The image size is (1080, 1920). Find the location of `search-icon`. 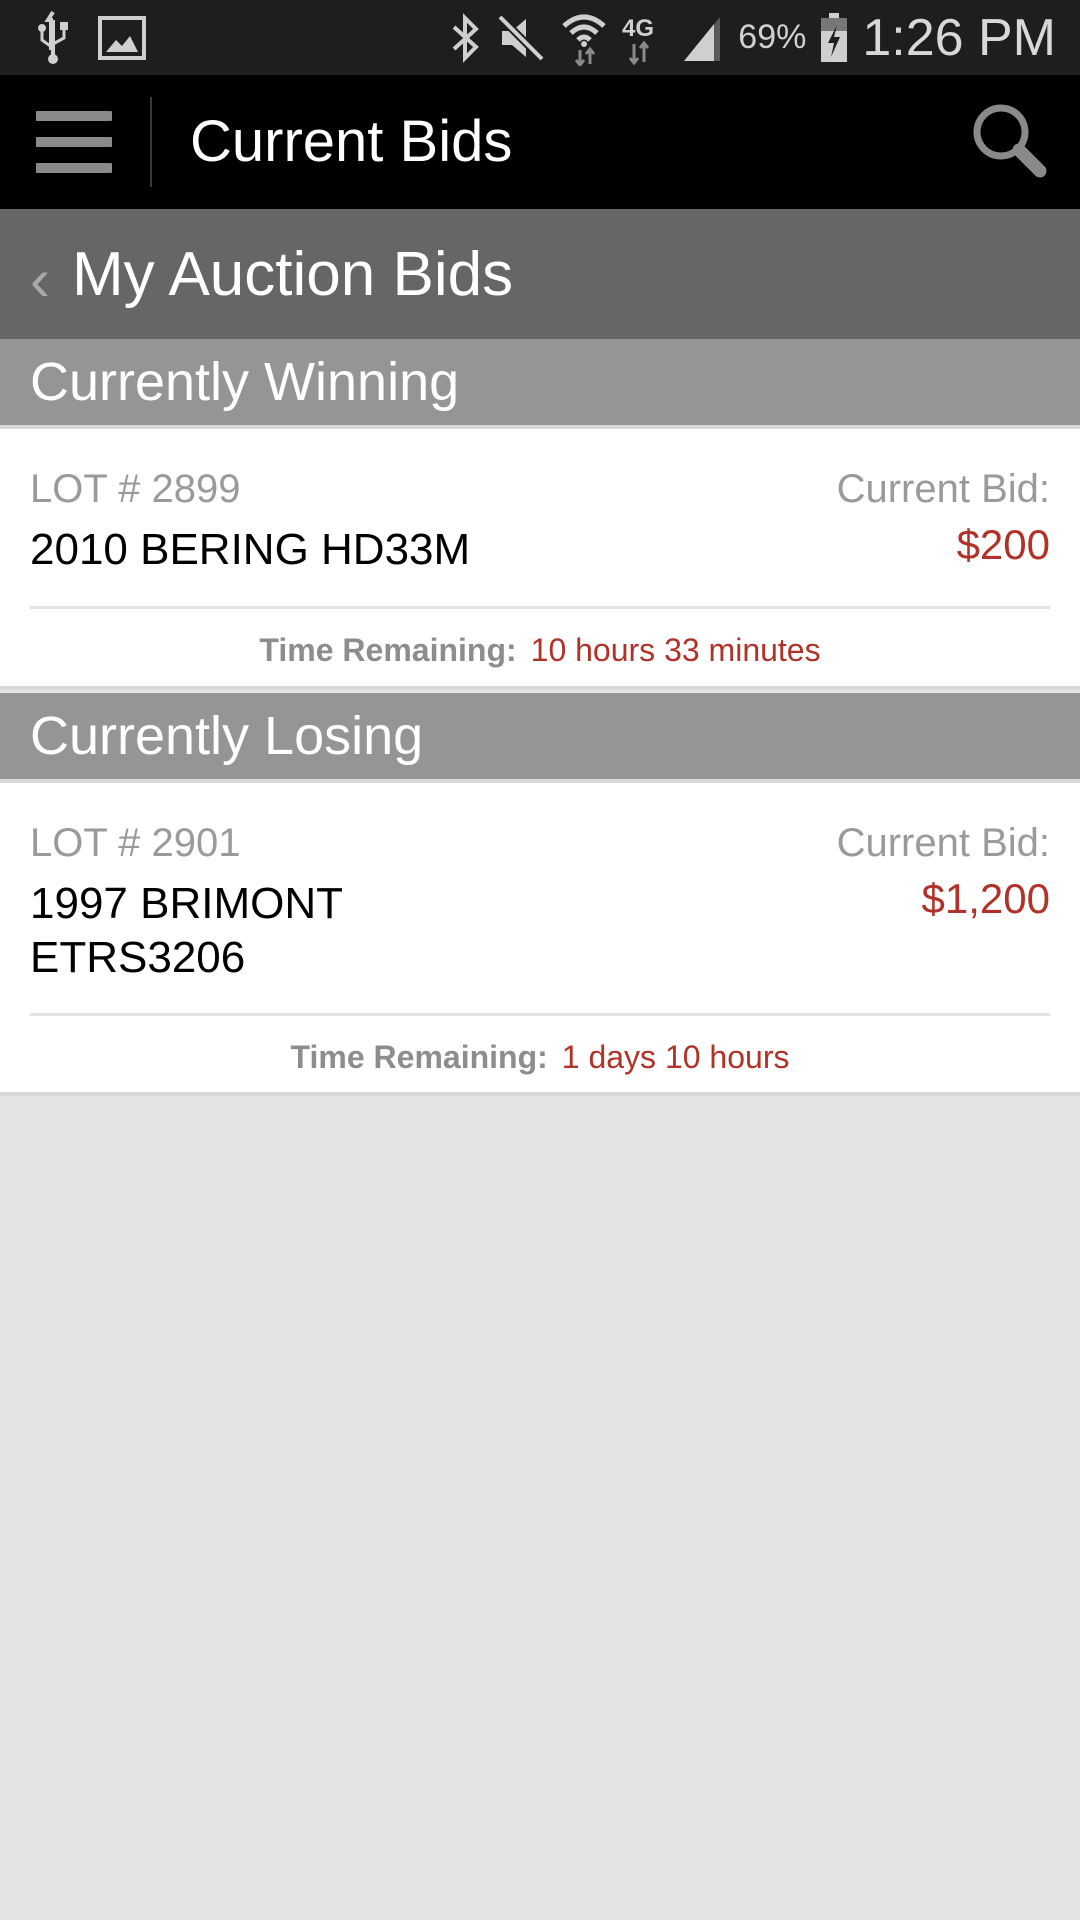

search-icon is located at coordinates (1010, 141).